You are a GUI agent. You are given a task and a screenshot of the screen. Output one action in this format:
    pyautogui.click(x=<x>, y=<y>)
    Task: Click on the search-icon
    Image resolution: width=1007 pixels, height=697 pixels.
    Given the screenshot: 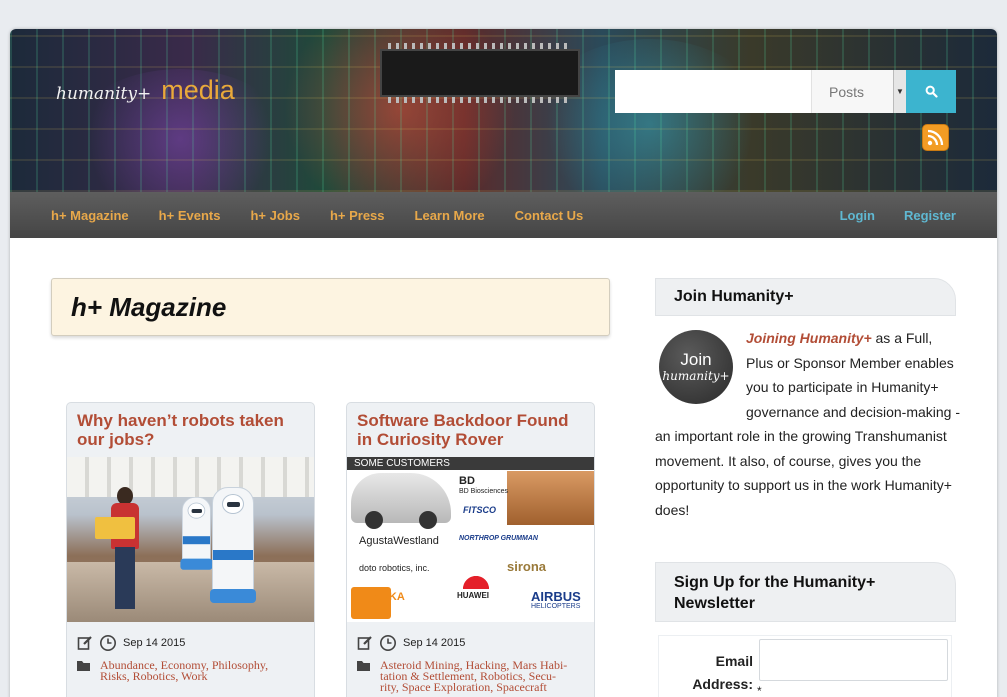 What is the action you would take?
    pyautogui.click(x=931, y=91)
    